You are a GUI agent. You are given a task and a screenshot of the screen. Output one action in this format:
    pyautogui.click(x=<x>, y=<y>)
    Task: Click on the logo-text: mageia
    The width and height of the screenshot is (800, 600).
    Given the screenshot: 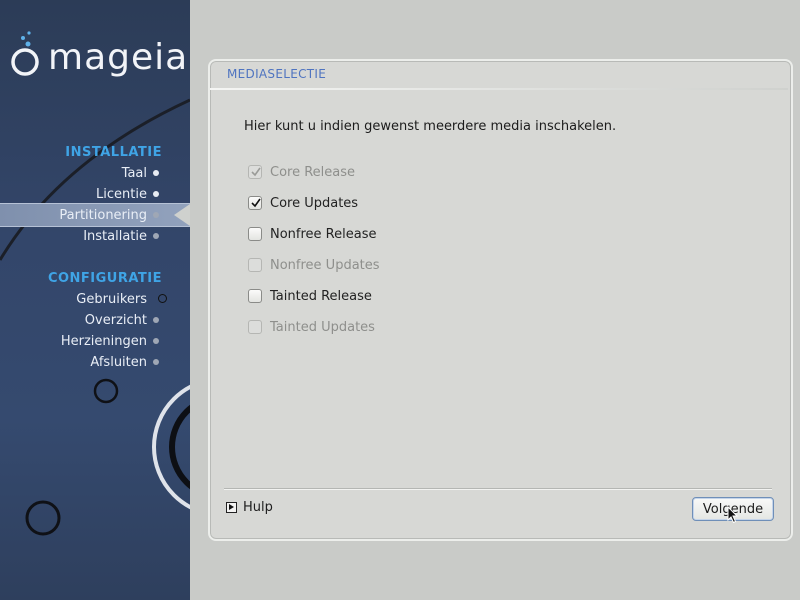 What is the action you would take?
    pyautogui.click(x=118, y=57)
    